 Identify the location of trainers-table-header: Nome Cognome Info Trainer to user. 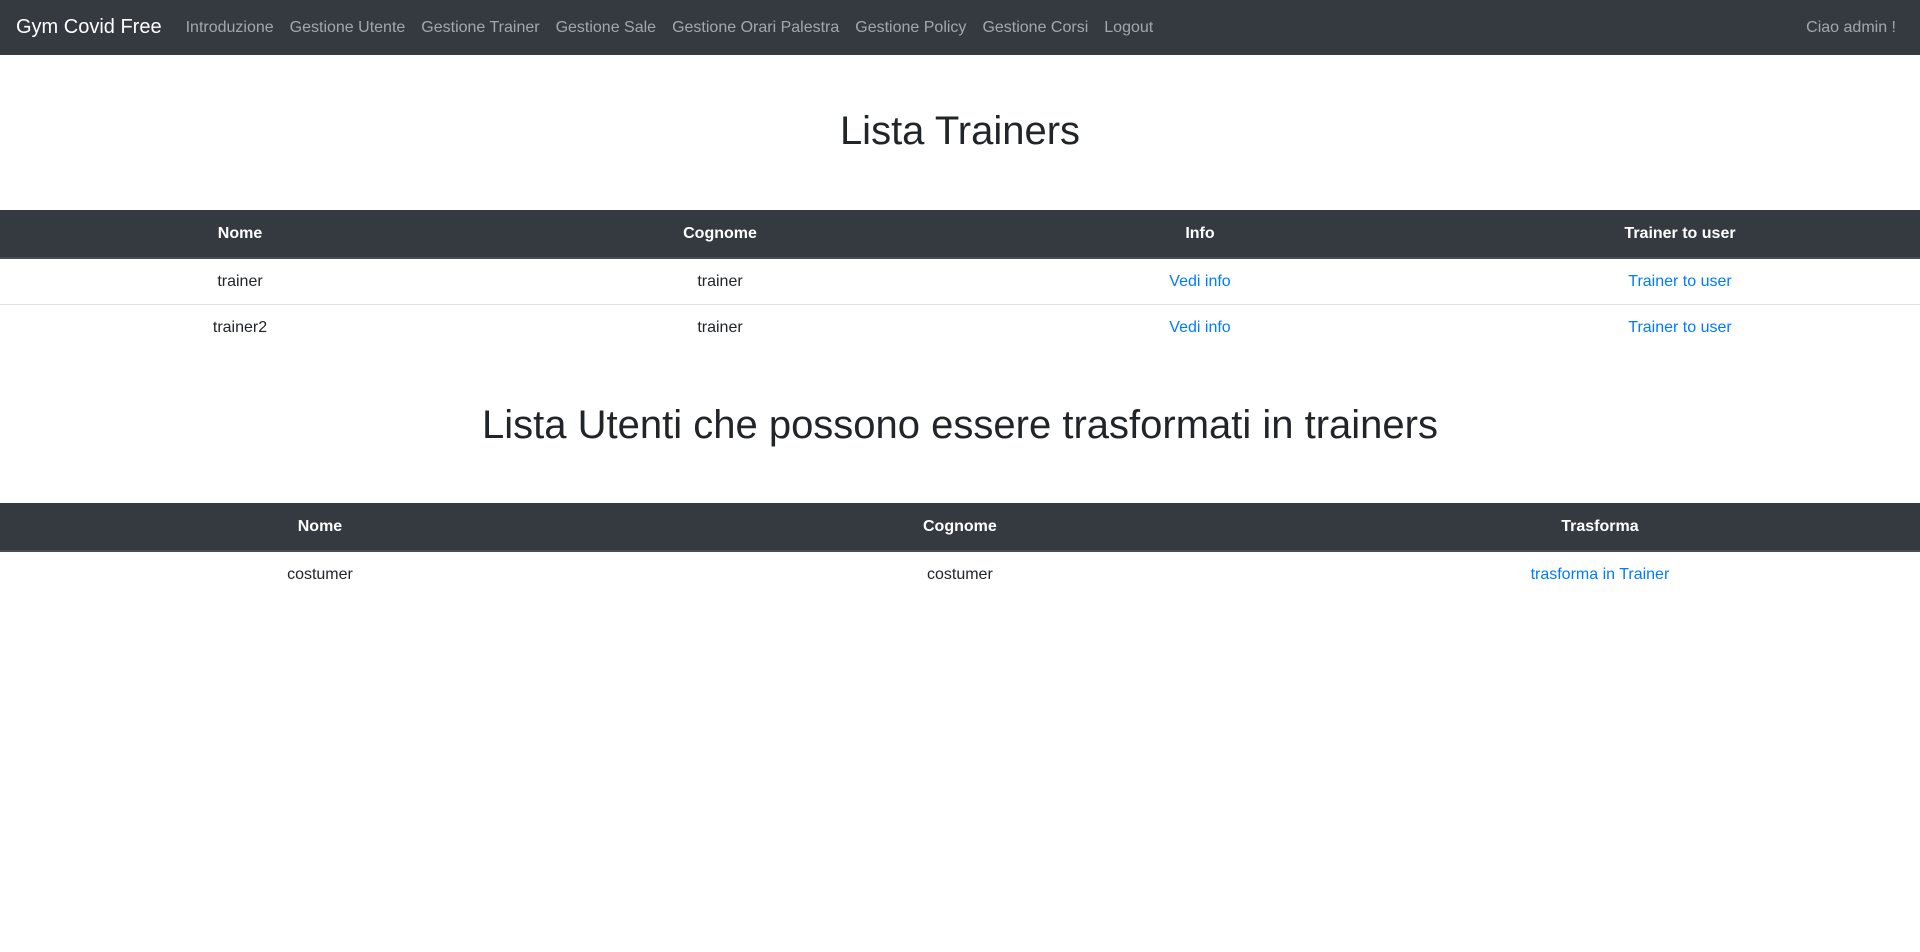
(960, 234).